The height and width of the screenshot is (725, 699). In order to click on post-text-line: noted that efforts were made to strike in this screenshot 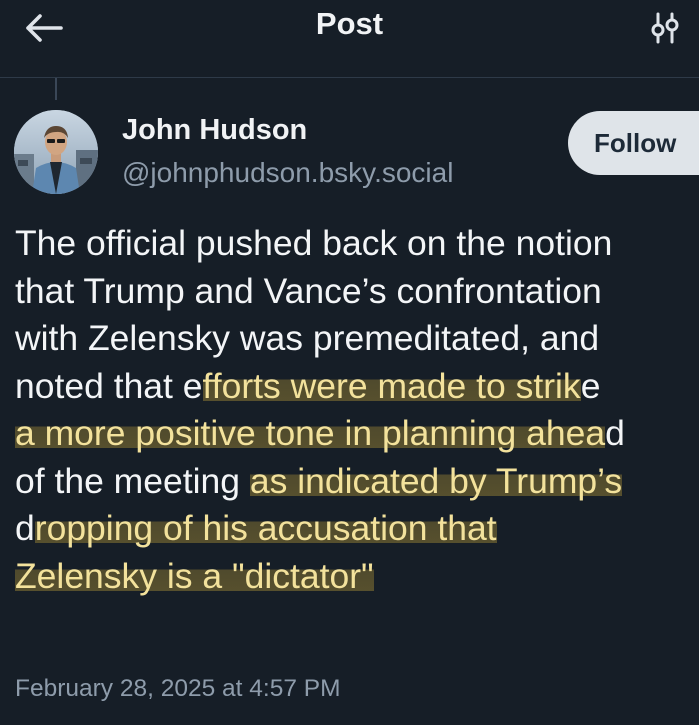, I will do `click(357, 387)`.